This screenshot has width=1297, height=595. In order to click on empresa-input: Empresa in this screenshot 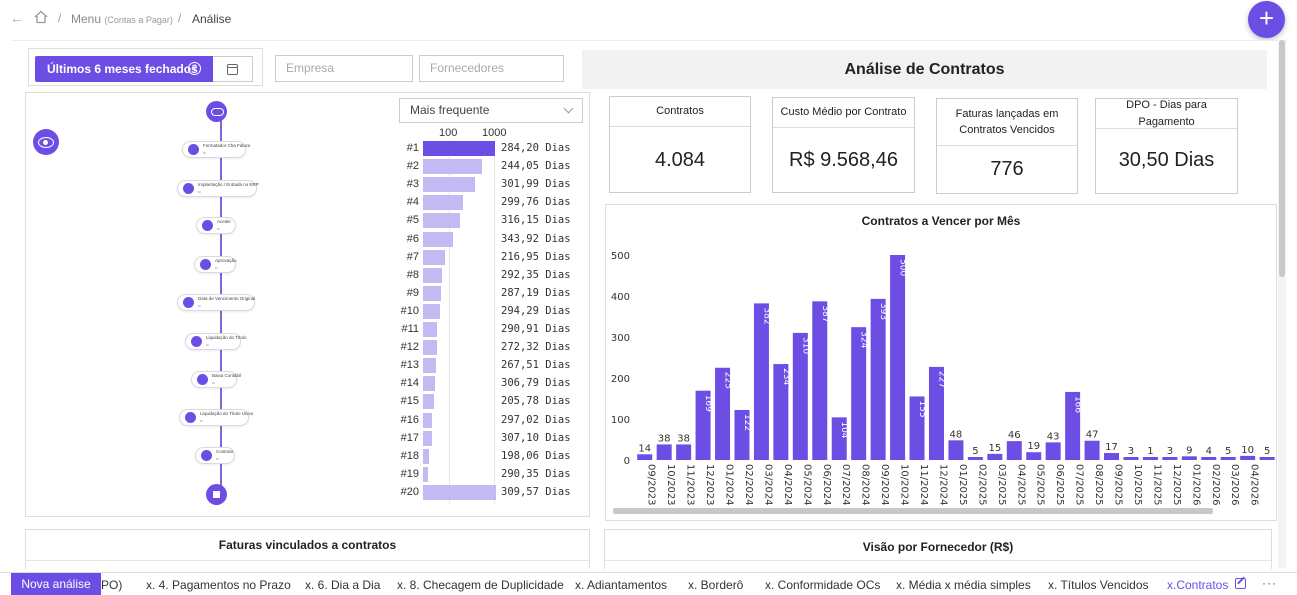, I will do `click(344, 68)`.